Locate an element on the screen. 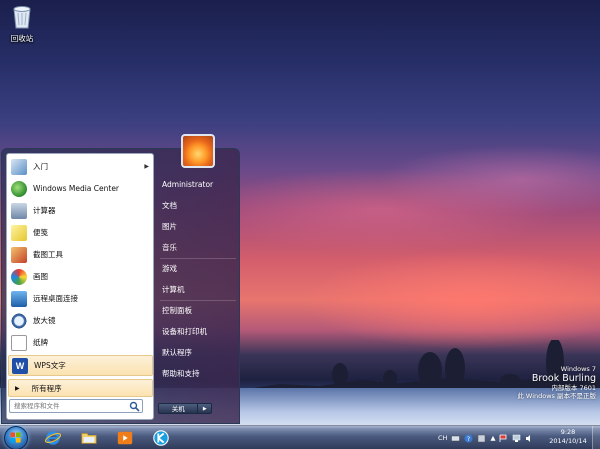  menu-item-devices-printers: 设备和打印机 is located at coordinates (199, 331).